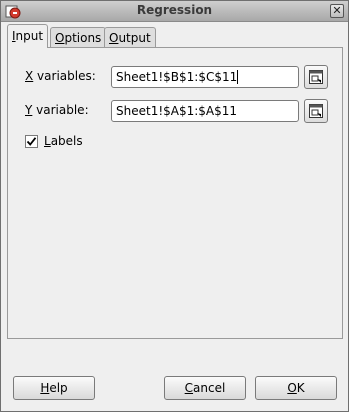  Describe the element at coordinates (47, 141) in the screenshot. I see `labels-mnemonic: L` at that location.